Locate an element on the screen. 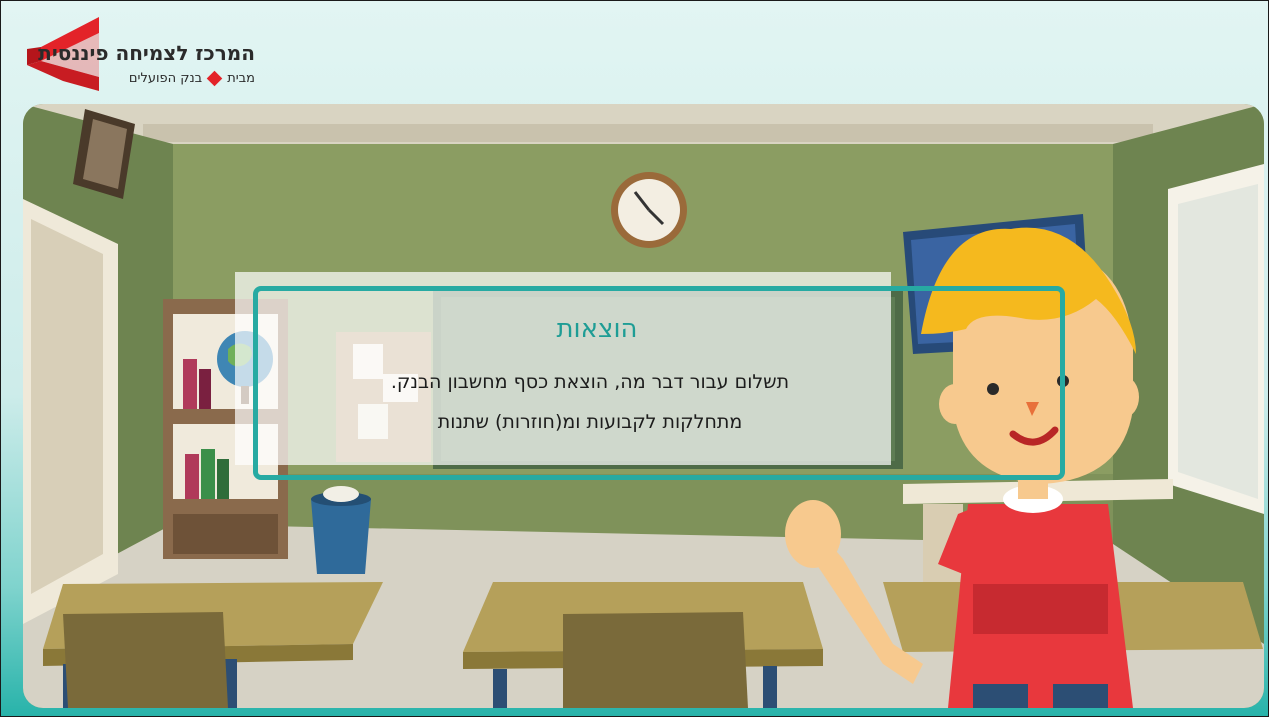 The width and height of the screenshot is (1269, 717). brand-subtitle: מבית בנק הפועלים is located at coordinates (191, 78).